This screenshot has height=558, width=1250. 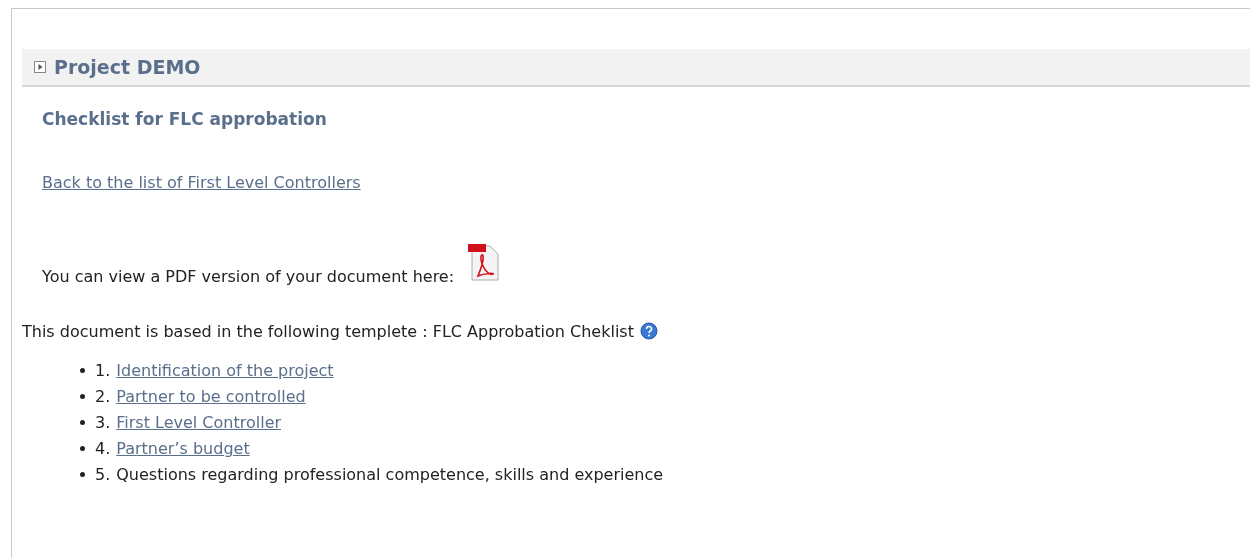 What do you see at coordinates (248, 276) in the screenshot?
I see `pdf-text: You can view a PDF version of your document here:` at bounding box center [248, 276].